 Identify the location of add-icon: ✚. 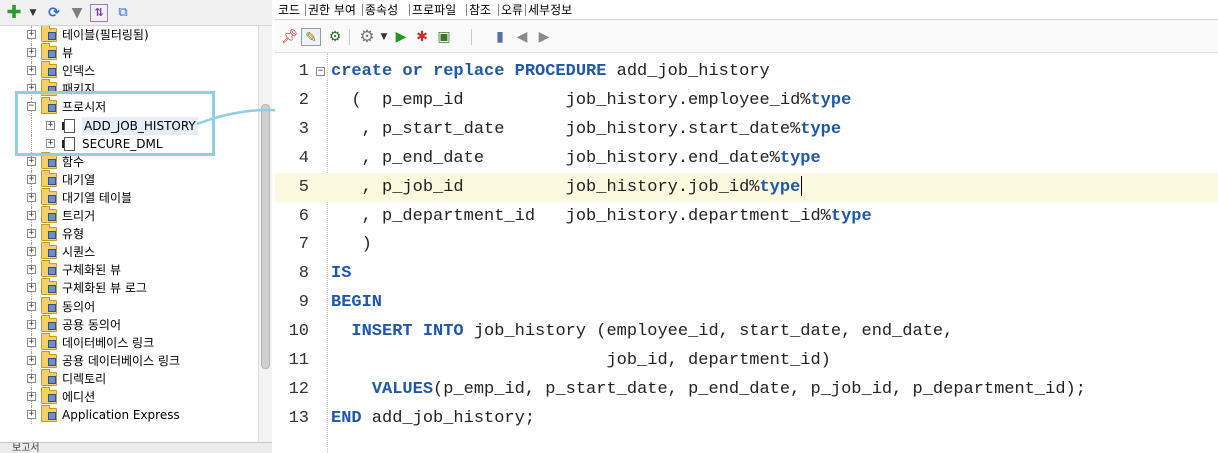
(14, 13).